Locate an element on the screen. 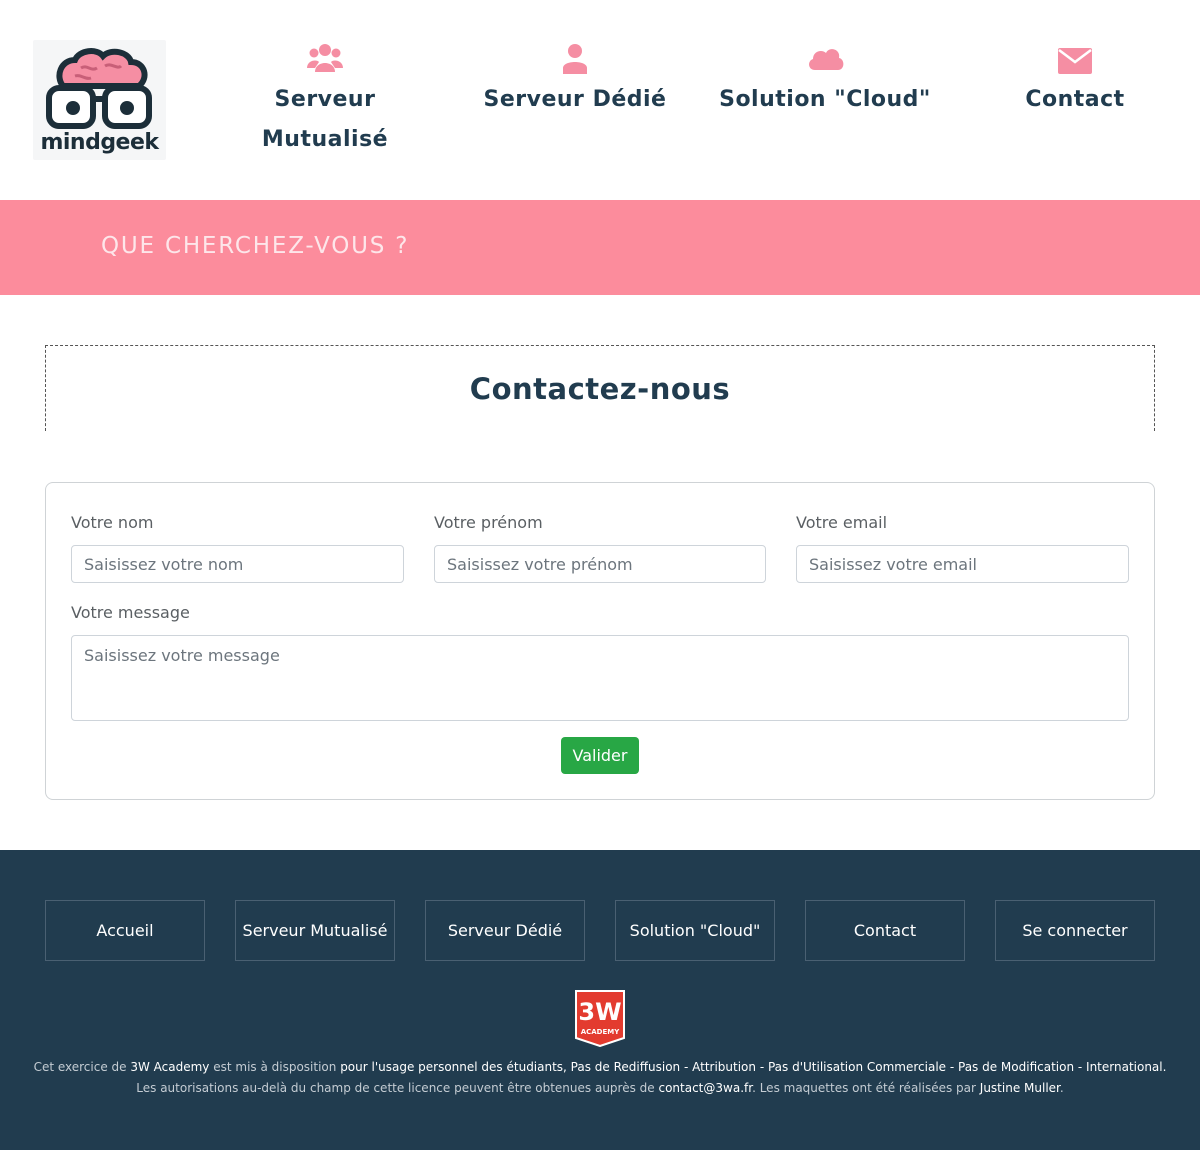 The height and width of the screenshot is (1150, 1200). email-label: Votre email is located at coordinates (842, 522).